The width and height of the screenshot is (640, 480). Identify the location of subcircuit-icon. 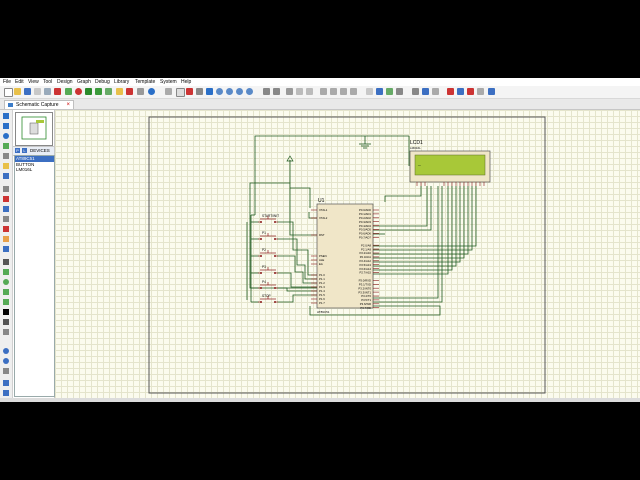
(6, 176).